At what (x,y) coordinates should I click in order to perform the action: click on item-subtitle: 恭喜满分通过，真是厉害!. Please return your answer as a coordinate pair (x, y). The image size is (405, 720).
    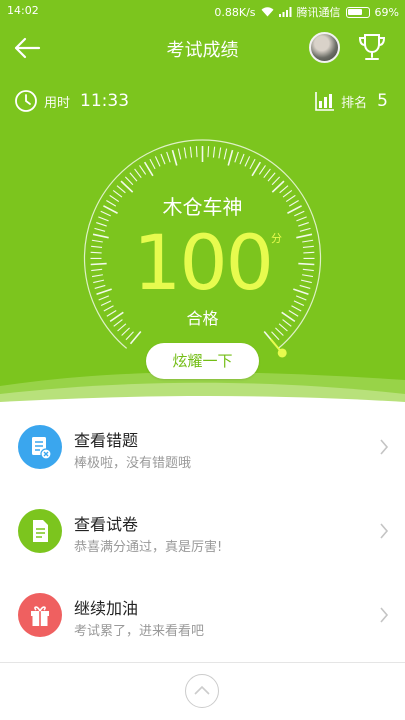
    Looking at the image, I should click on (148, 547).